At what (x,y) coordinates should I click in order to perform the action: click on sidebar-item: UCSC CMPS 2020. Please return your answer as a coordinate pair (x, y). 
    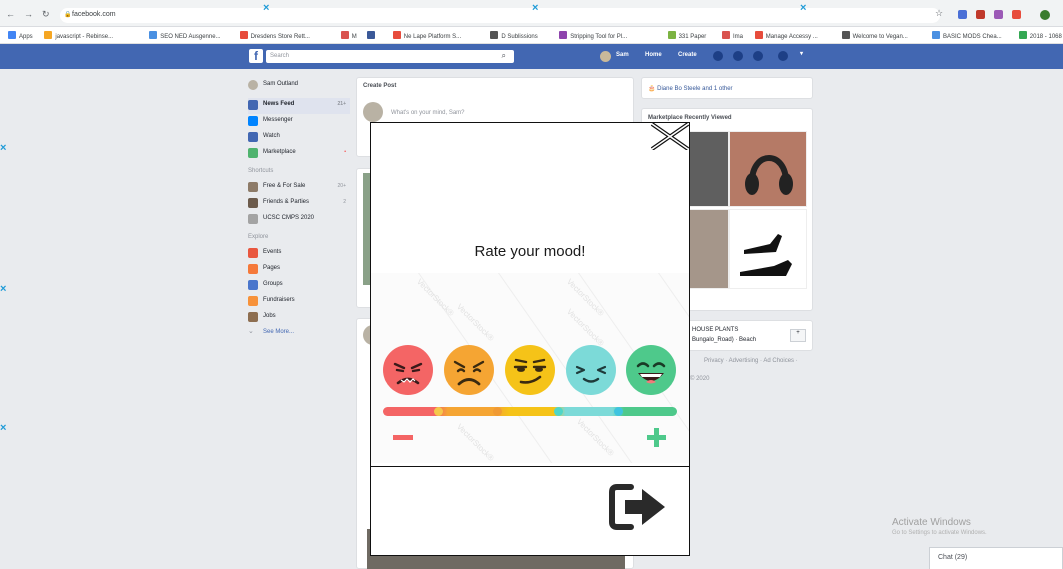
    Looking at the image, I should click on (299, 220).